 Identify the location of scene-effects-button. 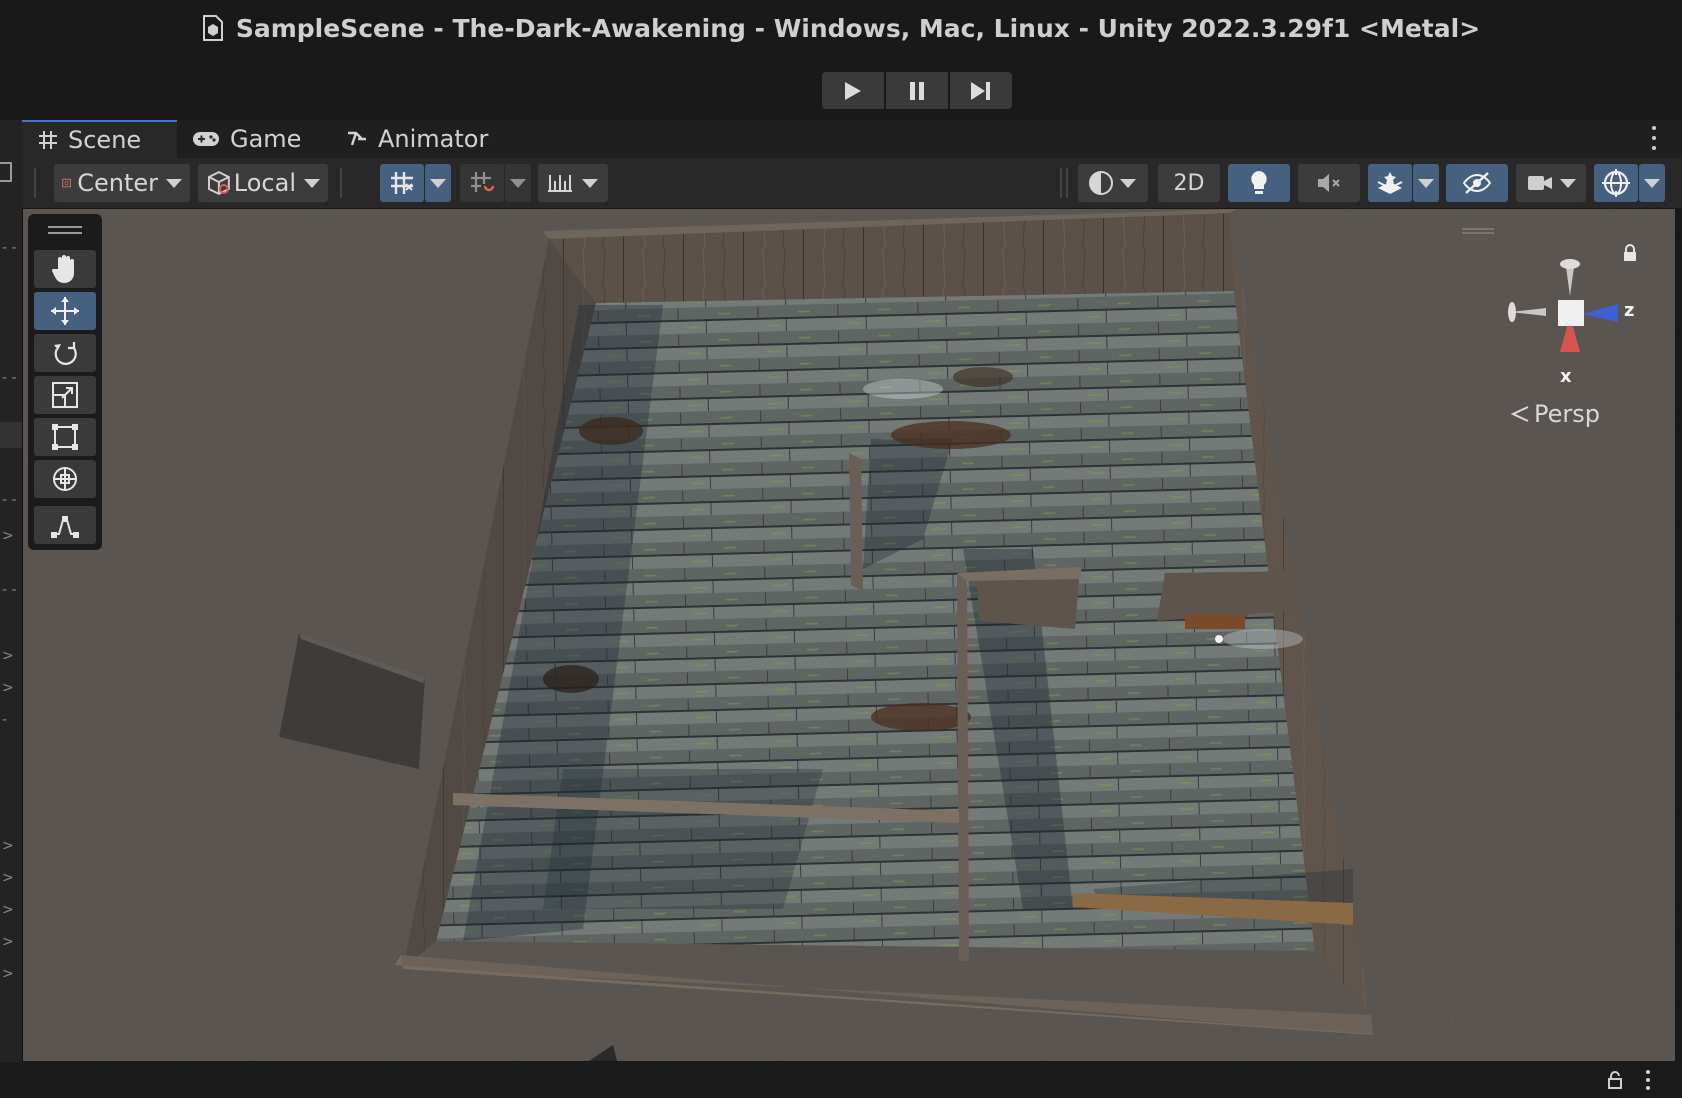
(1390, 183).